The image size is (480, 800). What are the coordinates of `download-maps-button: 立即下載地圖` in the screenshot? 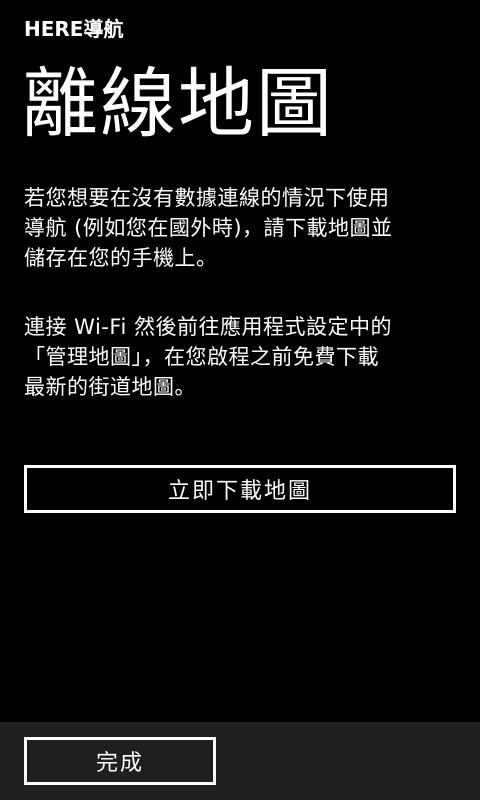 It's located at (240, 489).